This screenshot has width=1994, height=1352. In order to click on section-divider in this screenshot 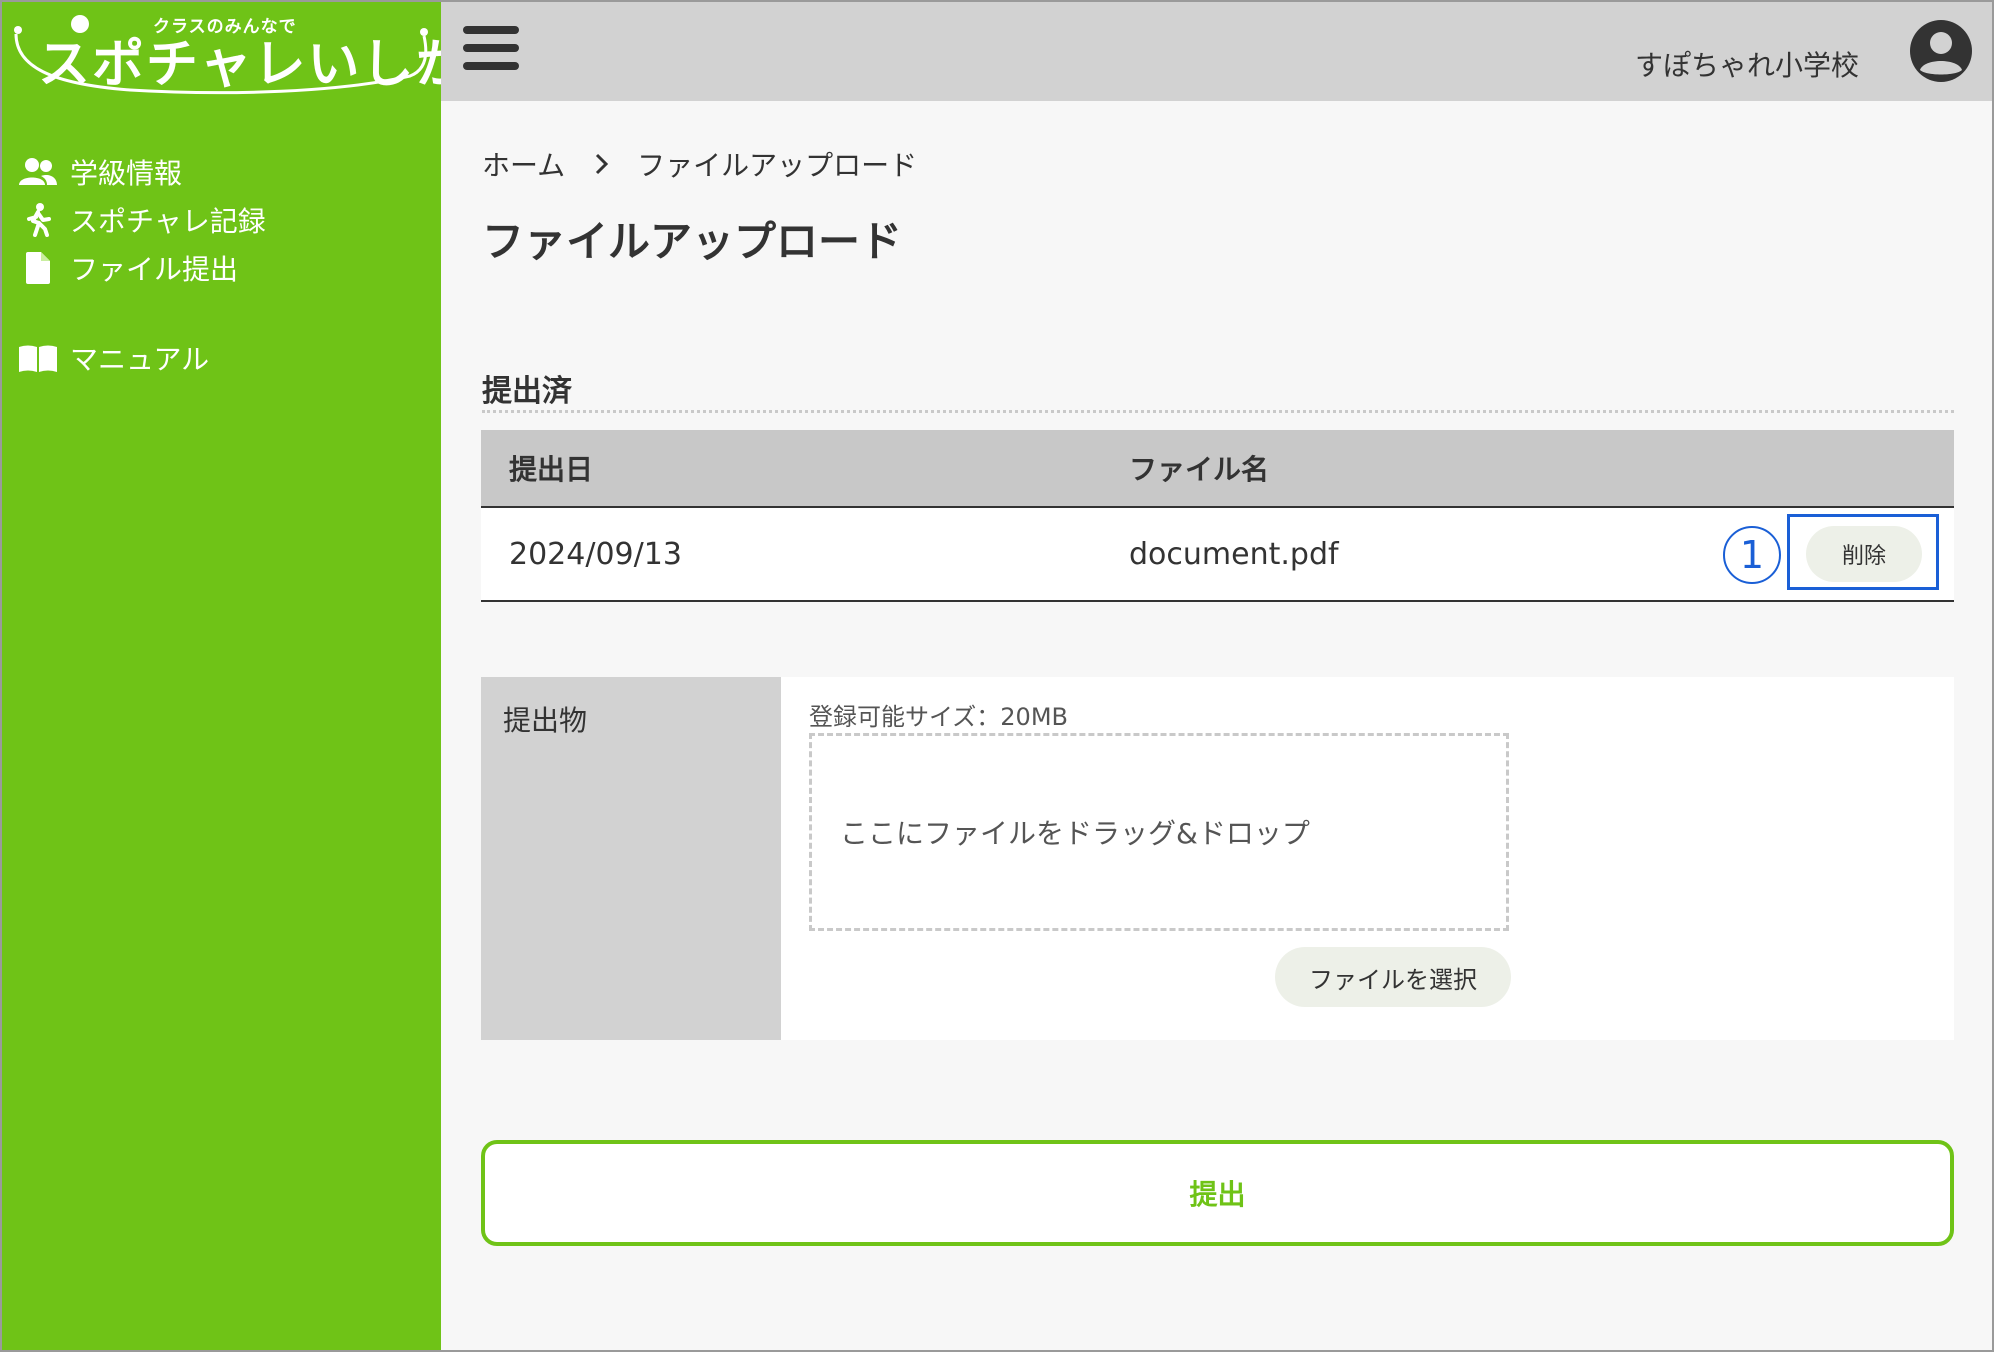, I will do `click(1218, 411)`.